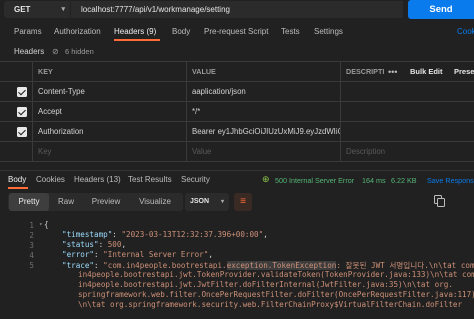 Image resolution: width=474 pixels, height=319 pixels. What do you see at coordinates (79, 51) in the screenshot?
I see `hidden-headers-count: 6 hidden` at bounding box center [79, 51].